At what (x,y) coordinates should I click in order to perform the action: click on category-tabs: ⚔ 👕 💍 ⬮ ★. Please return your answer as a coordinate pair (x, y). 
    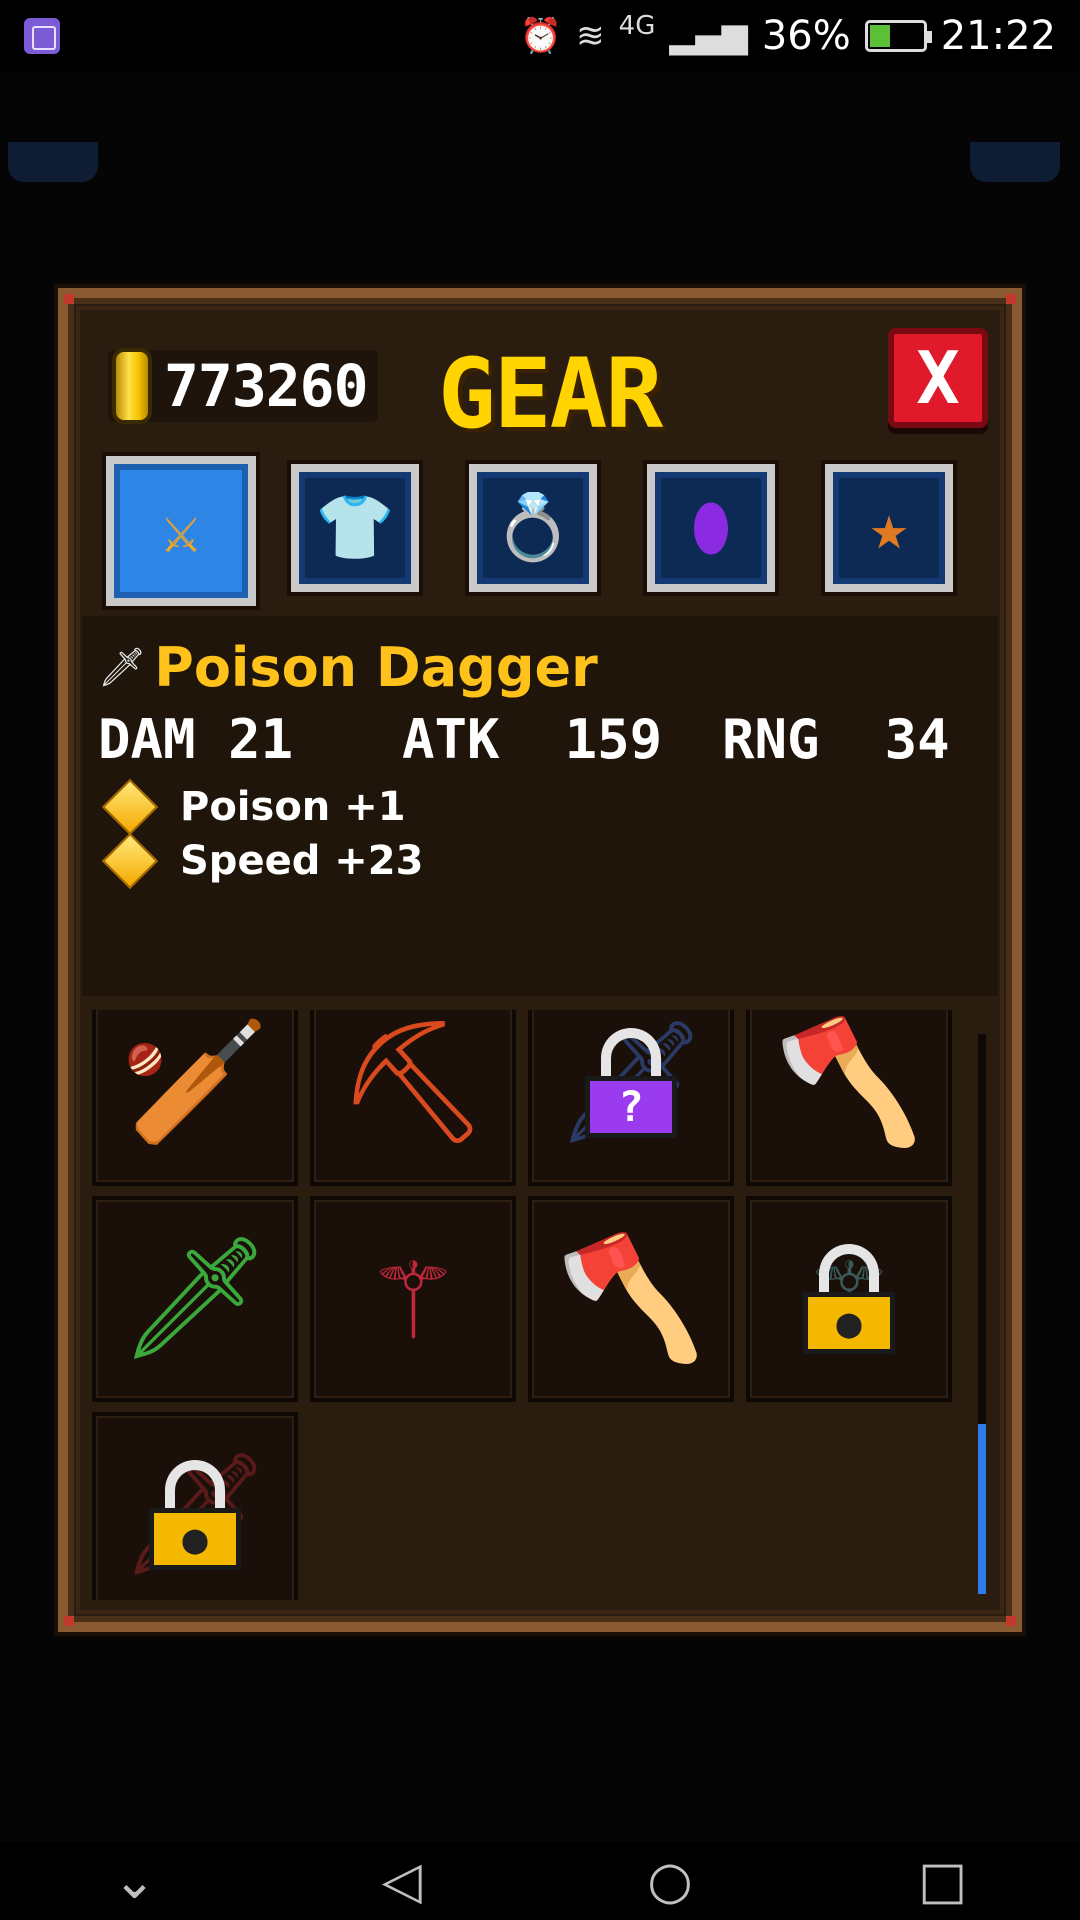
    Looking at the image, I should click on (546, 531).